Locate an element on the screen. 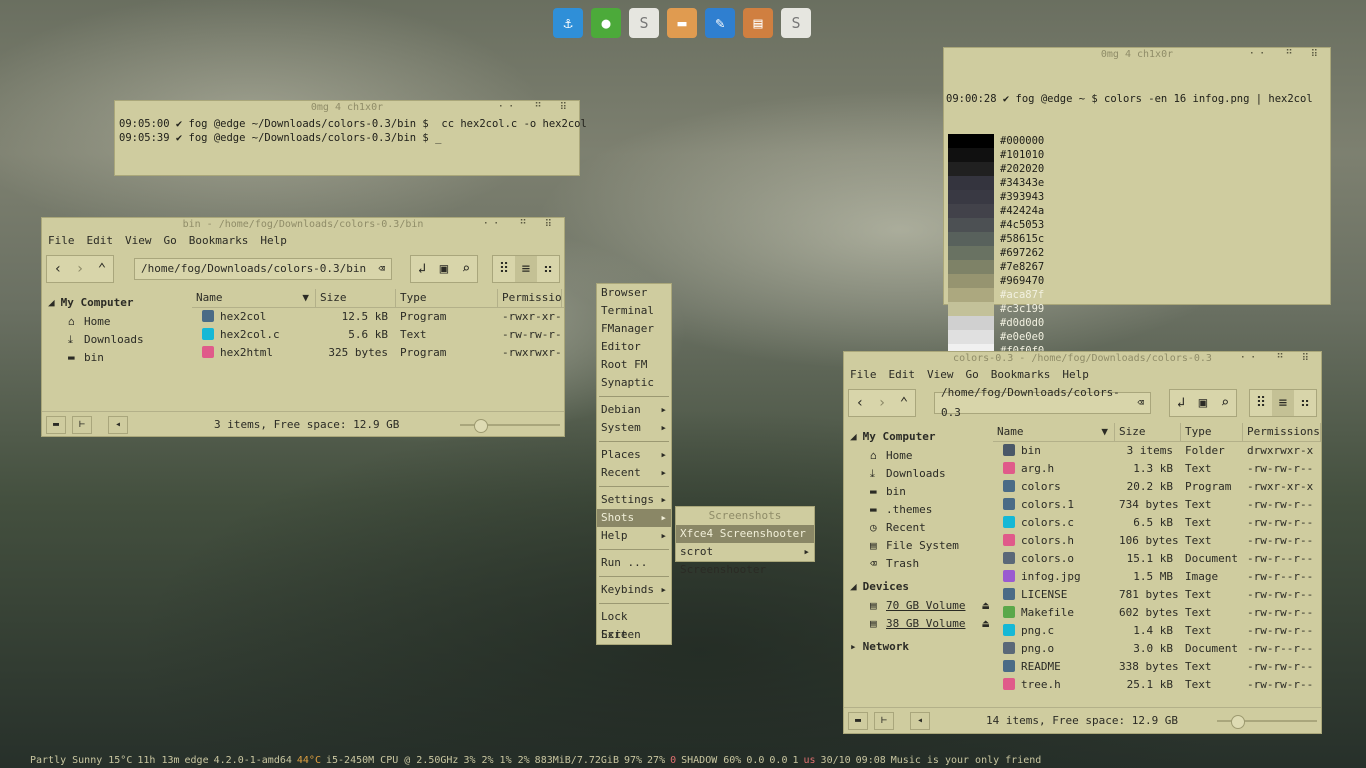 The width and height of the screenshot is (1366, 768). file-row: Makefile 602 bytes Text -rw-rw-r-- is located at coordinates (1157, 613).